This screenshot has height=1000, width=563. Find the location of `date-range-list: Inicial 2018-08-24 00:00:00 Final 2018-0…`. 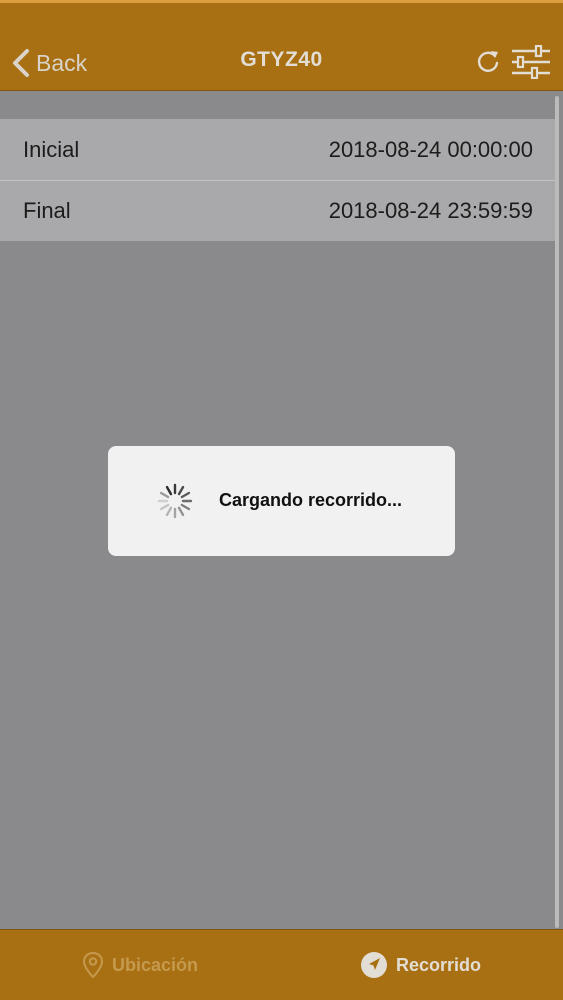

date-range-list: Inicial 2018-08-24 00:00:00 Final 2018-0… is located at coordinates (278, 180).